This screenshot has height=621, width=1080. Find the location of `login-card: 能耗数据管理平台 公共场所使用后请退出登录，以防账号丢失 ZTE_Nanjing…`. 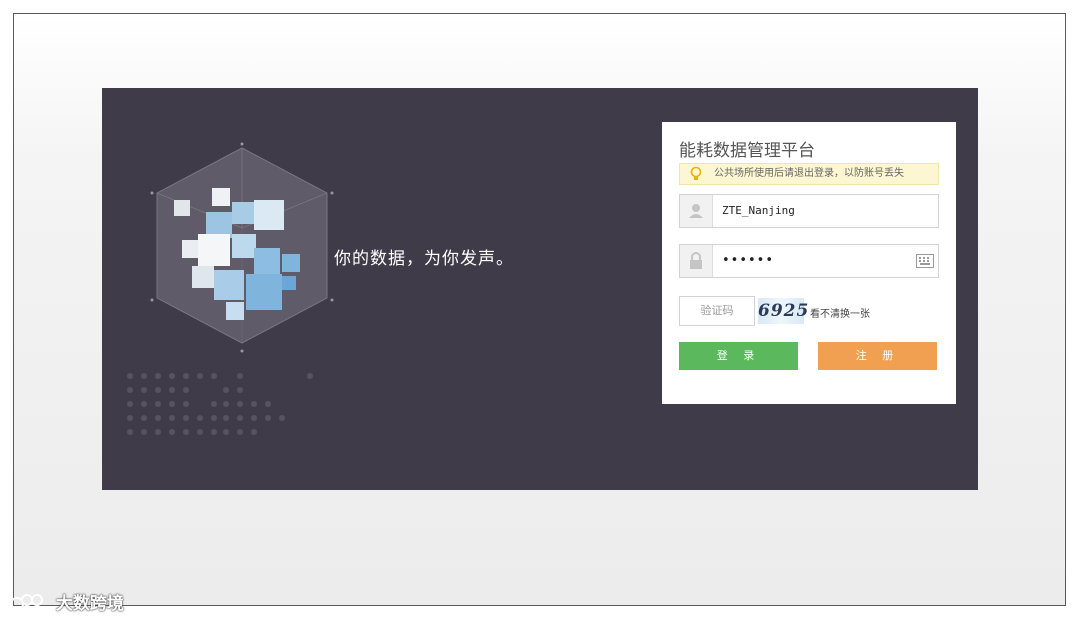

login-card: 能耗数据管理平台 公共场所使用后请退出登录，以防账号丢失 ZTE_Nanjing… is located at coordinates (809, 263).